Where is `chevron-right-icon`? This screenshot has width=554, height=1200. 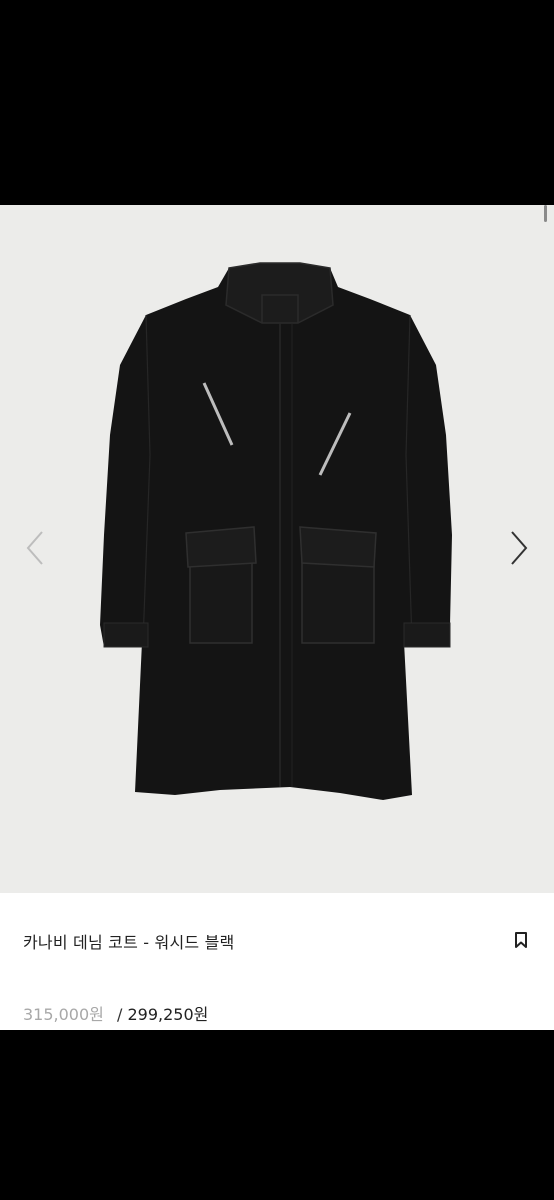 chevron-right-icon is located at coordinates (519, 548).